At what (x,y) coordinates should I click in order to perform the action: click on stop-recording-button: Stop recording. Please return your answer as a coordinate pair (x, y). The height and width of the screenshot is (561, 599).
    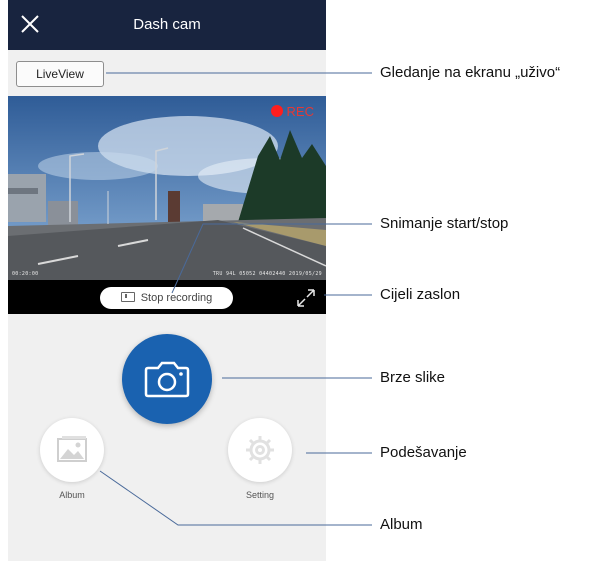
    Looking at the image, I should click on (166, 298).